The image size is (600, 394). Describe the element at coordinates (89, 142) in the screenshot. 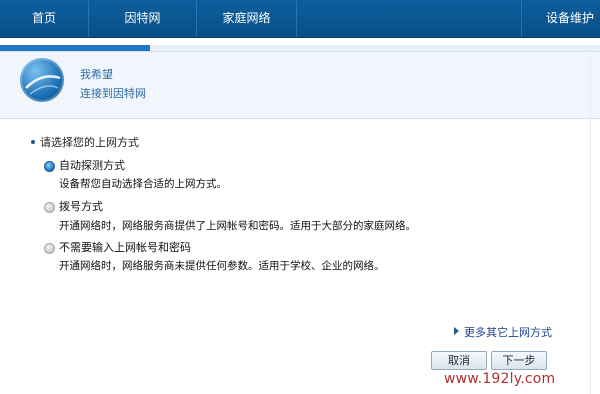

I see `question-label: 请选择您的上网方式` at that location.